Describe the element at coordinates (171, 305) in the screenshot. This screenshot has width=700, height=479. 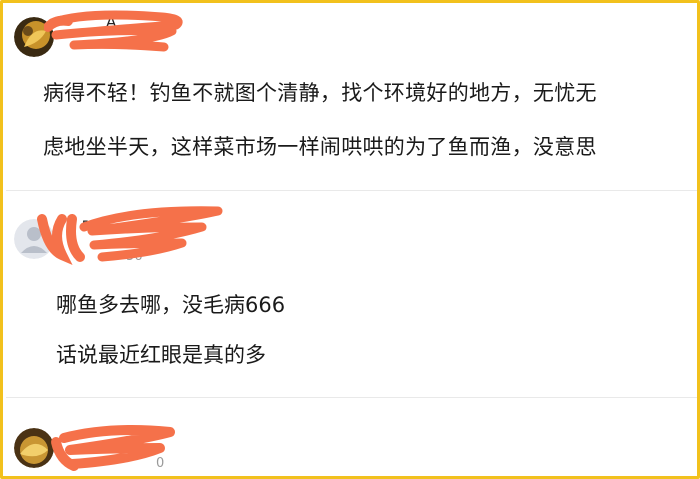
I see `comment-text-line: 哪鱼多去哪，没毛病666` at that location.